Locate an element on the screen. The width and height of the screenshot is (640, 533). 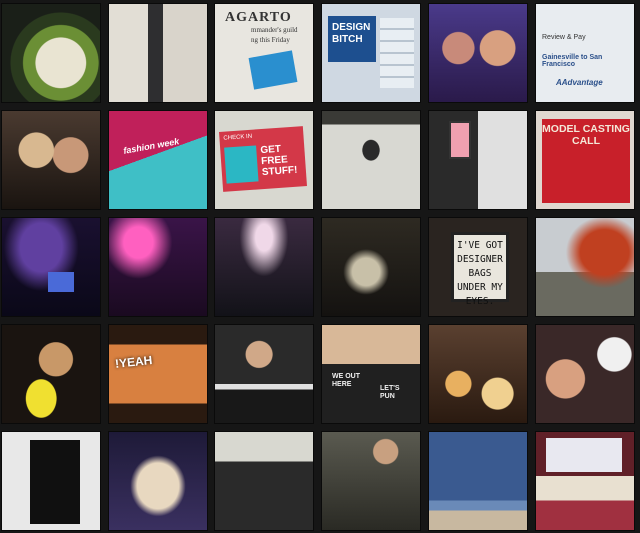
dj-booth-photo is located at coordinates (264, 374).